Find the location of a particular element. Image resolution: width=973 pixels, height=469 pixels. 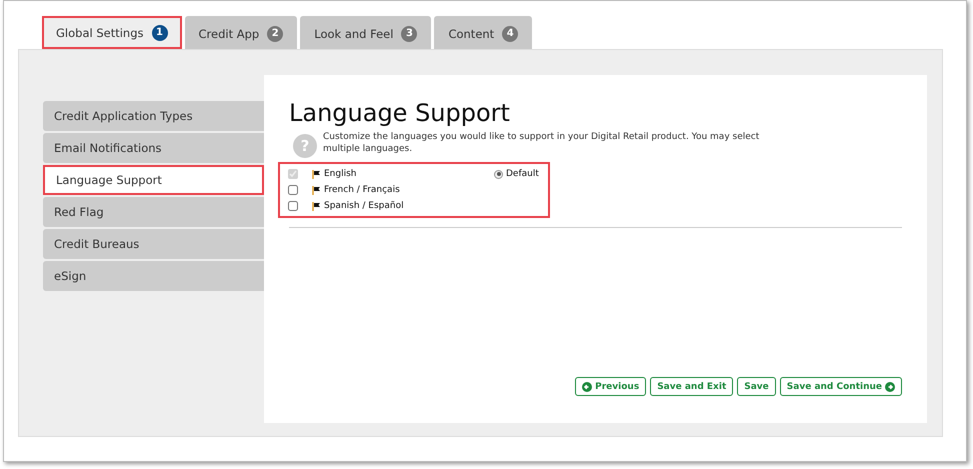

action-button: Save is located at coordinates (756, 386).